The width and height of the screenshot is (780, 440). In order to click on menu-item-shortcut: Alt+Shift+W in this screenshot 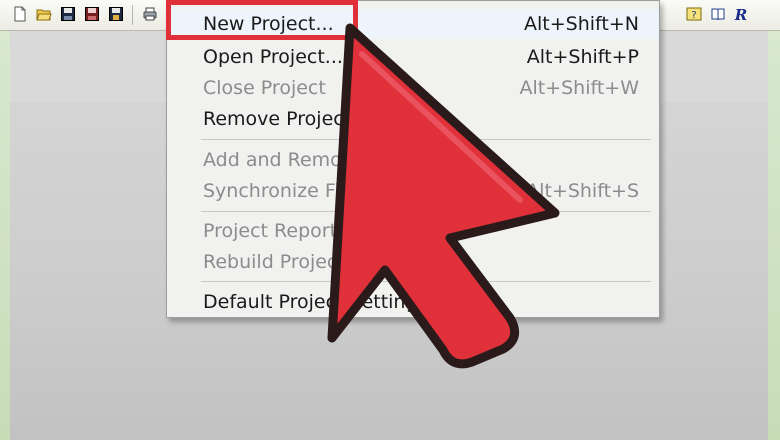, I will do `click(579, 88)`.